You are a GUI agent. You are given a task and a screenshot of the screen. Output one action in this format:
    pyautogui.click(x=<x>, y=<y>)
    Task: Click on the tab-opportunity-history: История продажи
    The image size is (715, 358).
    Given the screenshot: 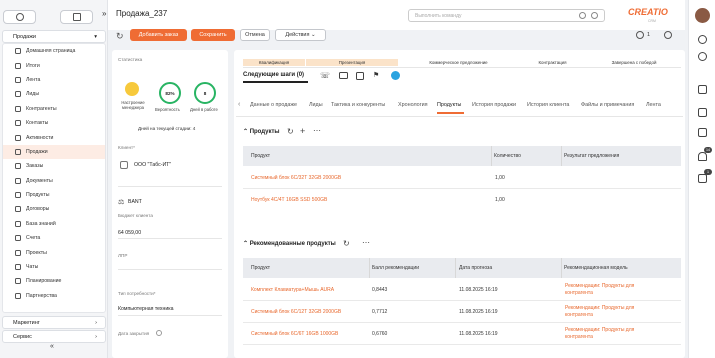 What is the action you would take?
    pyautogui.click(x=494, y=105)
    